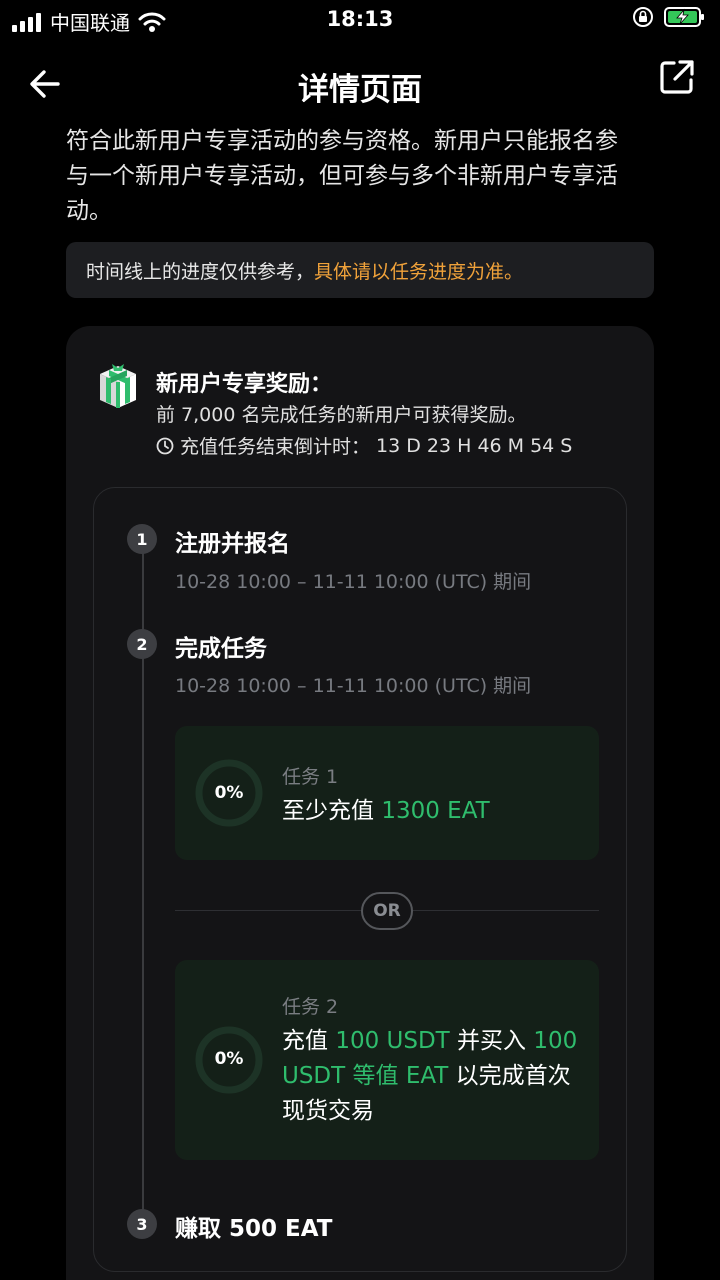 The height and width of the screenshot is (1280, 720). Describe the element at coordinates (142, 644) in the screenshot. I see `step-number: 2` at that location.